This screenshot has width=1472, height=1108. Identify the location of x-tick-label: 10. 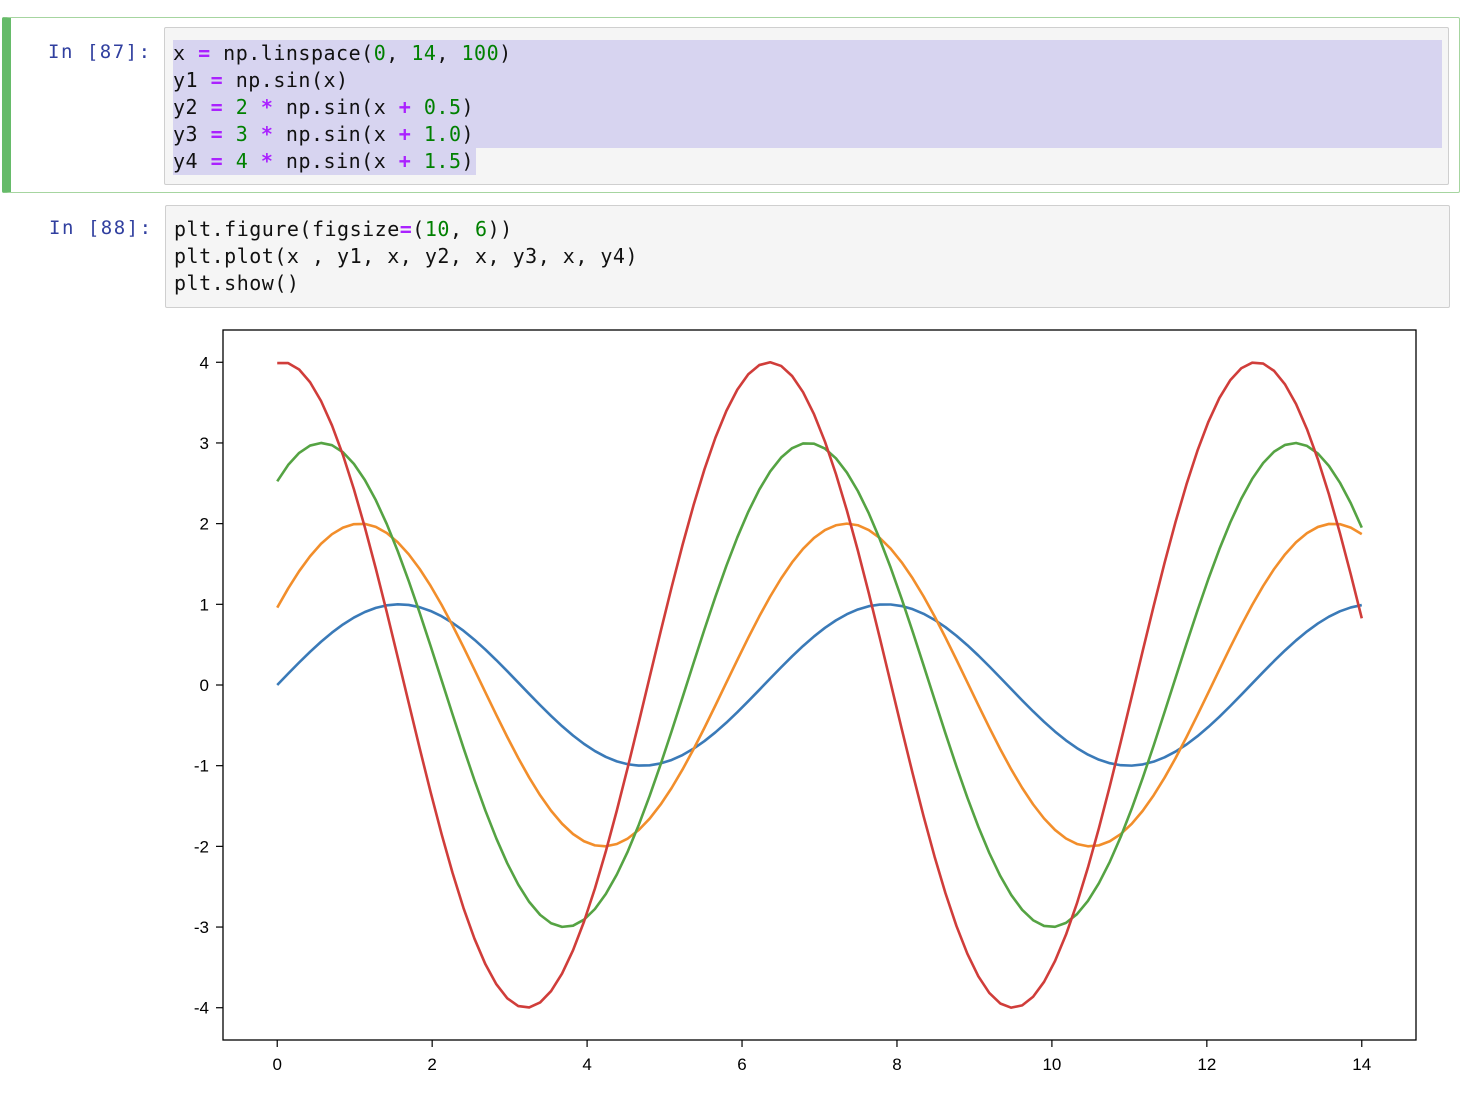
(1051, 1064).